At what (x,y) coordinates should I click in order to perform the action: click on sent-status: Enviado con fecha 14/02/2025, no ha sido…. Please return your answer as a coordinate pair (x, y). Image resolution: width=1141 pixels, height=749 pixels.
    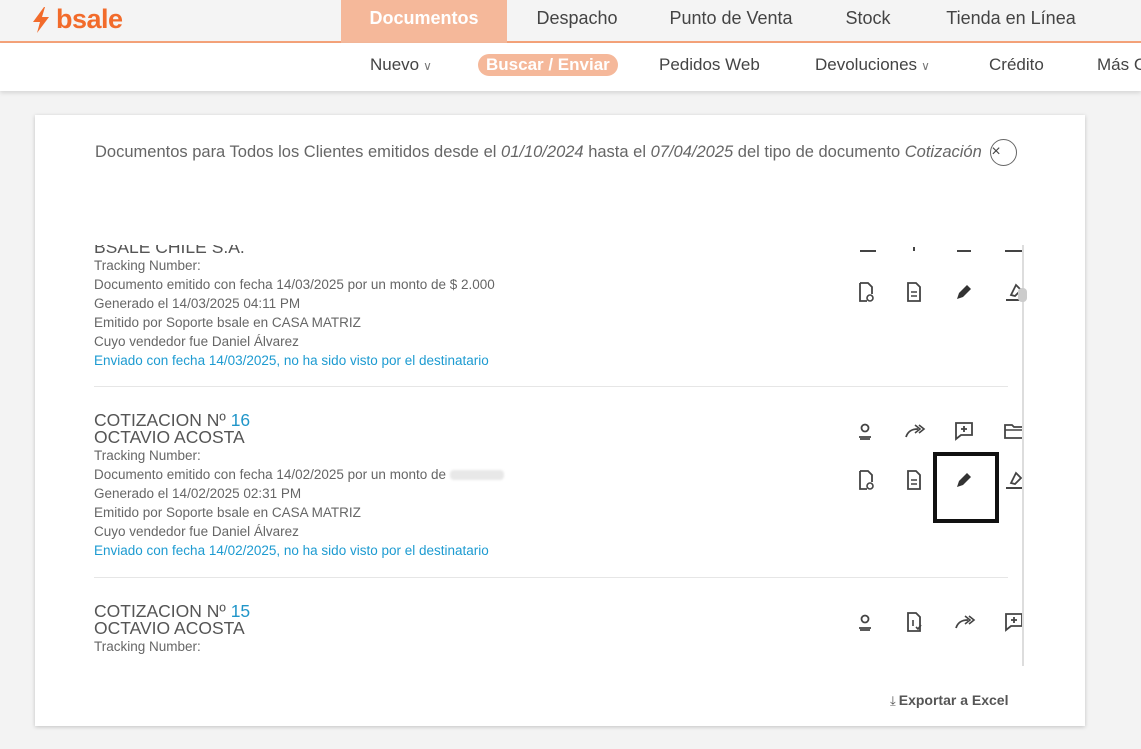
    Looking at the image, I should click on (551, 550).